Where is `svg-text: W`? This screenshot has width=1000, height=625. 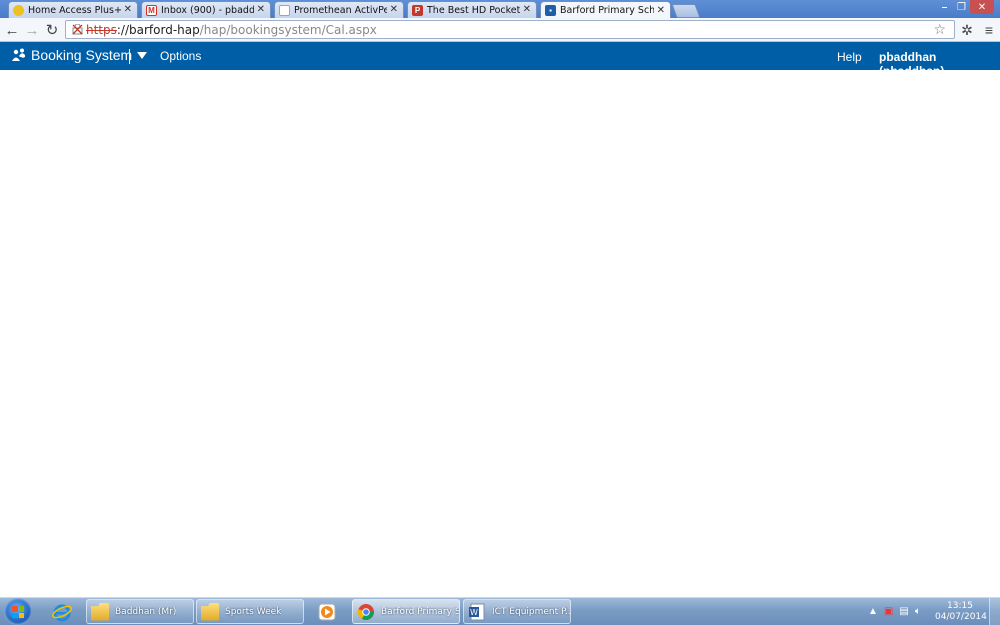 svg-text: W is located at coordinates (474, 612).